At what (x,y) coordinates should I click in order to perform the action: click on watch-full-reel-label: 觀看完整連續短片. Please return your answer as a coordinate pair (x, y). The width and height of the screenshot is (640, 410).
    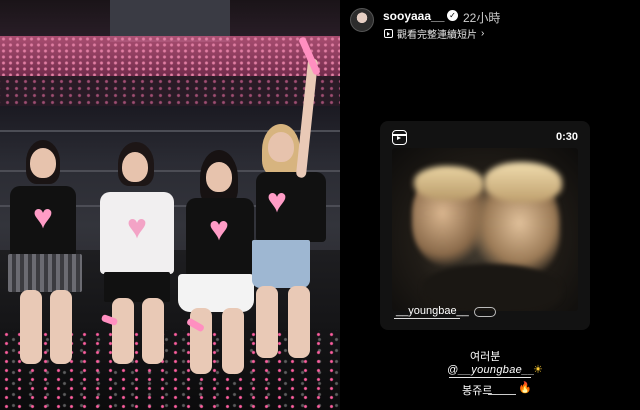
    Looking at the image, I should click on (437, 35).